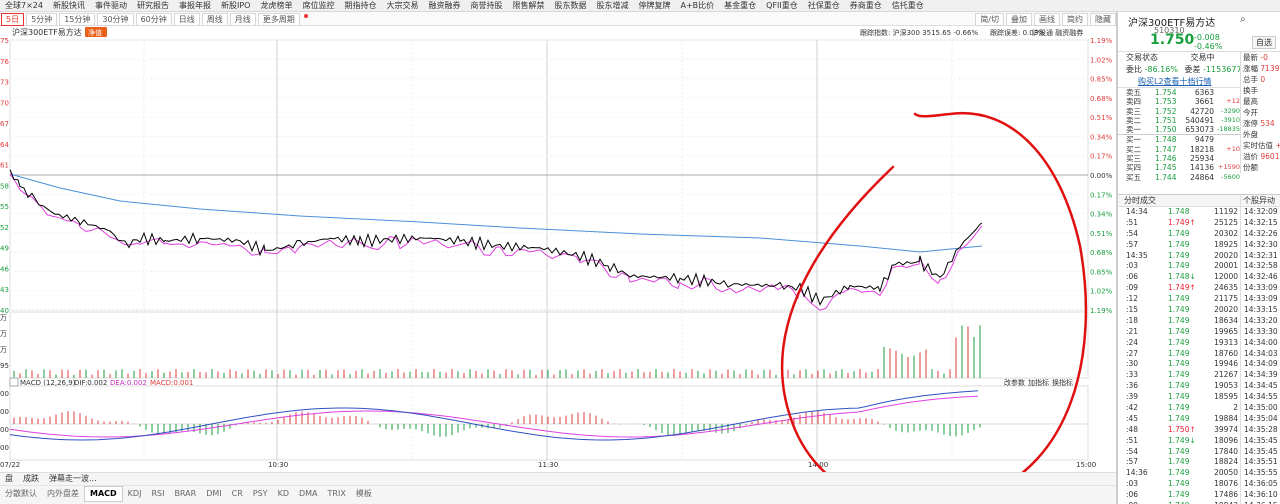 This screenshot has height=504, width=1280. I want to click on topnav-item: 社保重仓, so click(824, 5).